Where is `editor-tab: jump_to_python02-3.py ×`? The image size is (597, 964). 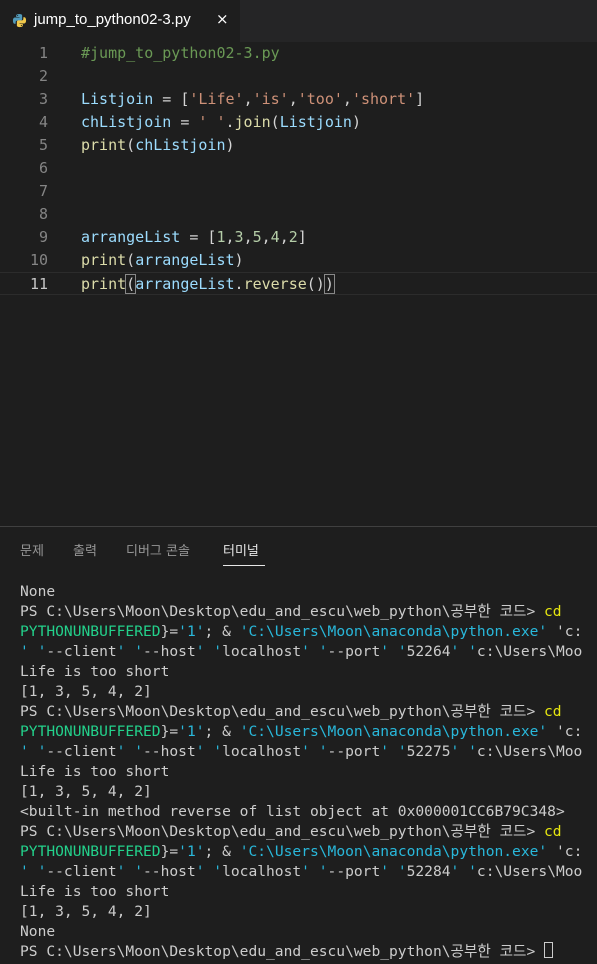
editor-tab: jump_to_python02-3.py × is located at coordinates (120, 21).